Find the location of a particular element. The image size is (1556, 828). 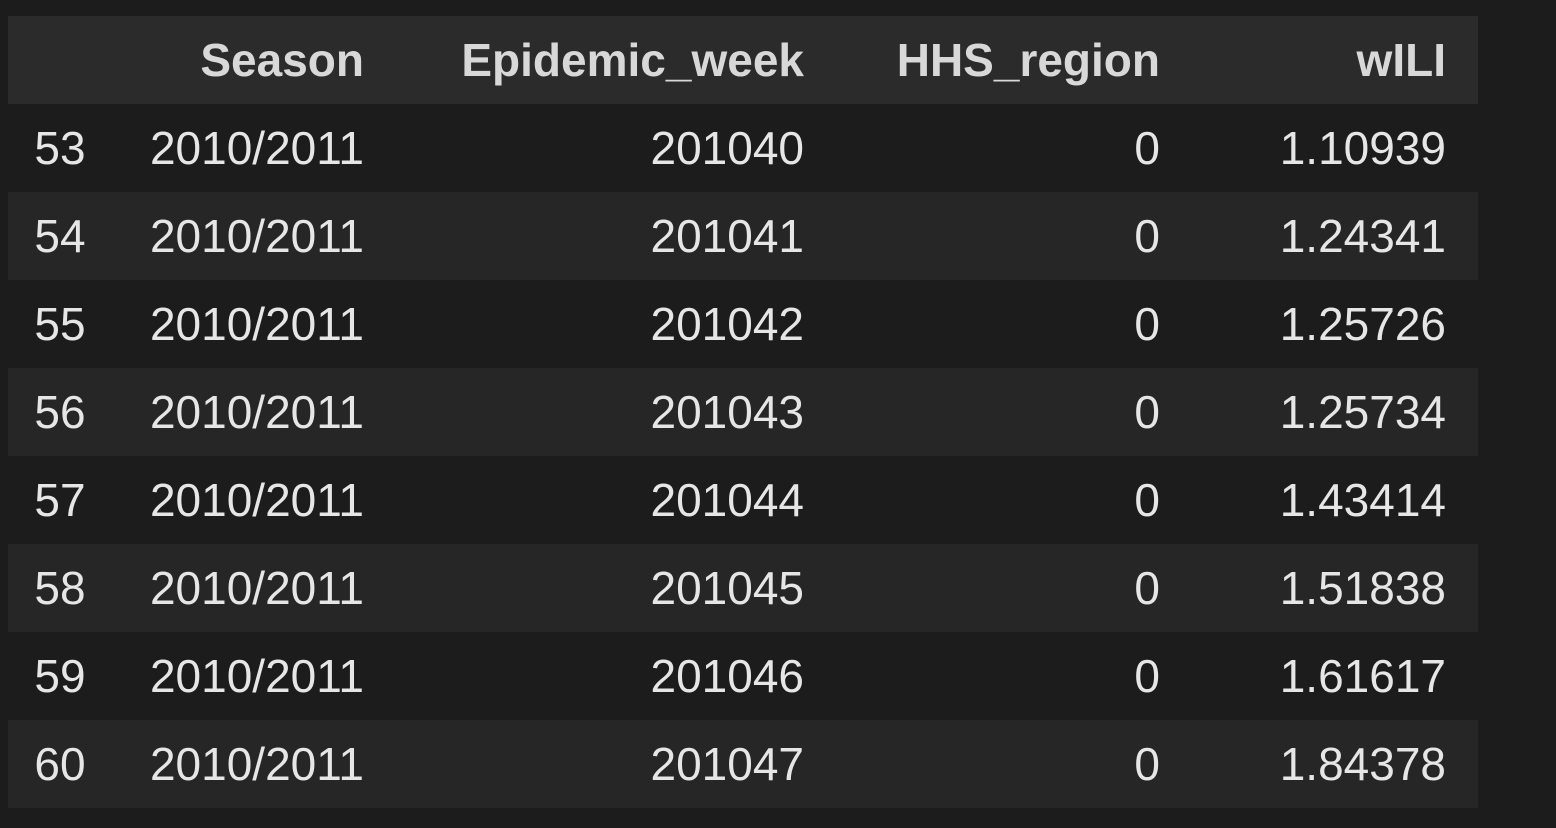

table-row: 55 2010/2011 201042 0 1.25726 is located at coordinates (743, 324).